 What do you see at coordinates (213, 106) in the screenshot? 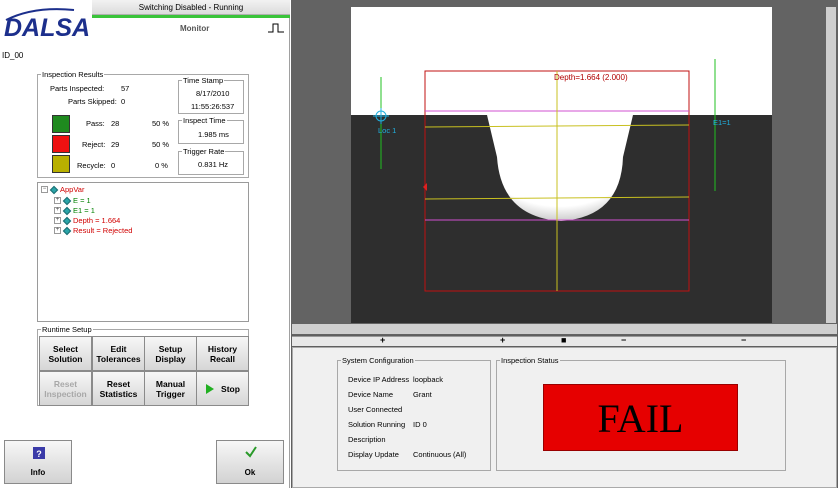
I see `timestamp-time: 11:55:26:537` at bounding box center [213, 106].